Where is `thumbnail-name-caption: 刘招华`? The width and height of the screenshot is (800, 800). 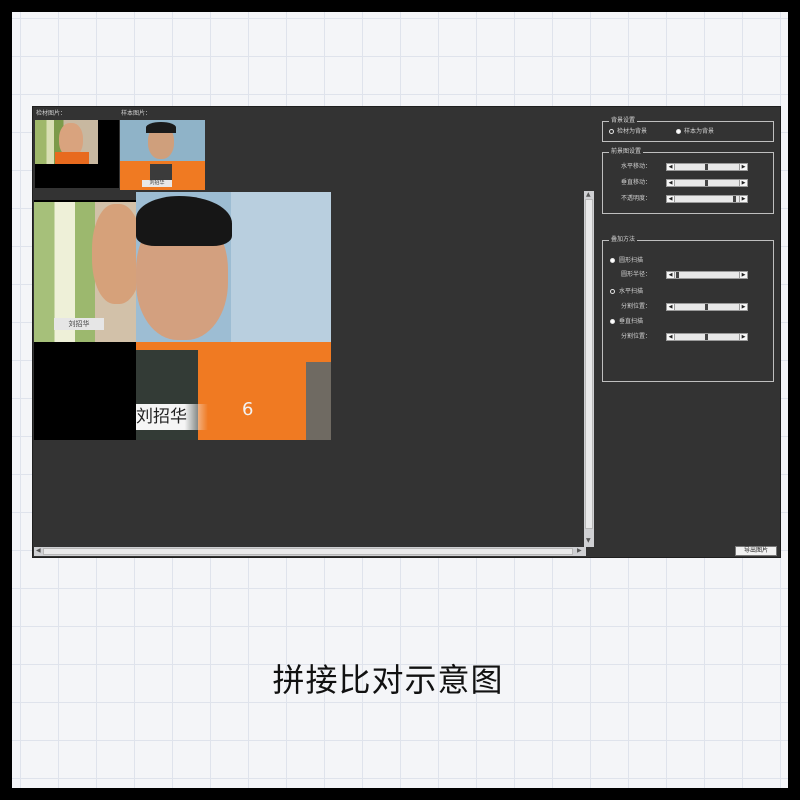 thumbnail-name-caption: 刘招华 is located at coordinates (157, 183).